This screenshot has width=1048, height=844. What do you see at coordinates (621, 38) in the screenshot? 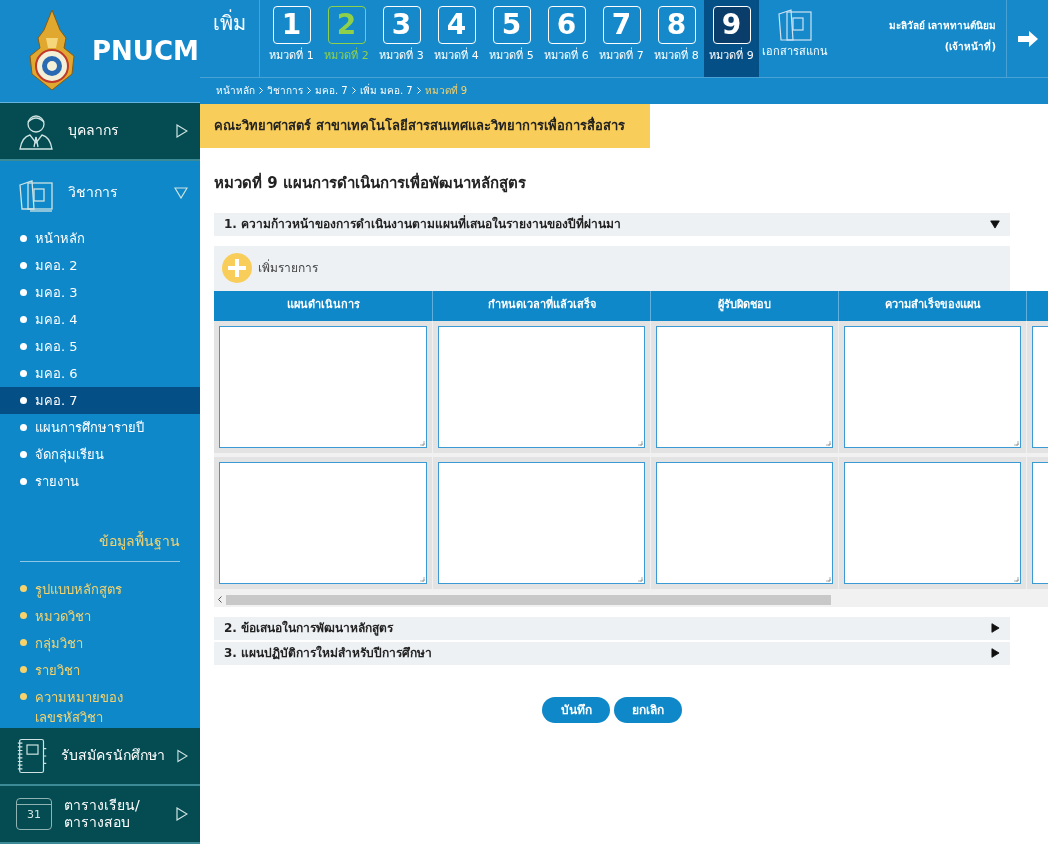
I see `step-tab: 7 หมวดที่ 7` at bounding box center [621, 38].